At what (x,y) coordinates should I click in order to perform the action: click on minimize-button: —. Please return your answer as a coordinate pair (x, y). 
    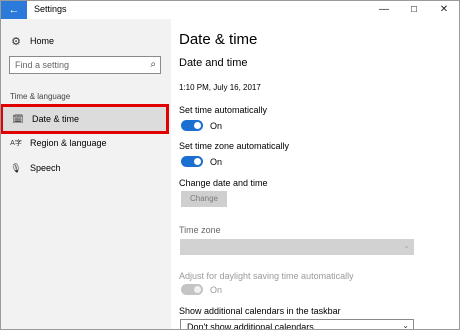
    Looking at the image, I should click on (384, 10).